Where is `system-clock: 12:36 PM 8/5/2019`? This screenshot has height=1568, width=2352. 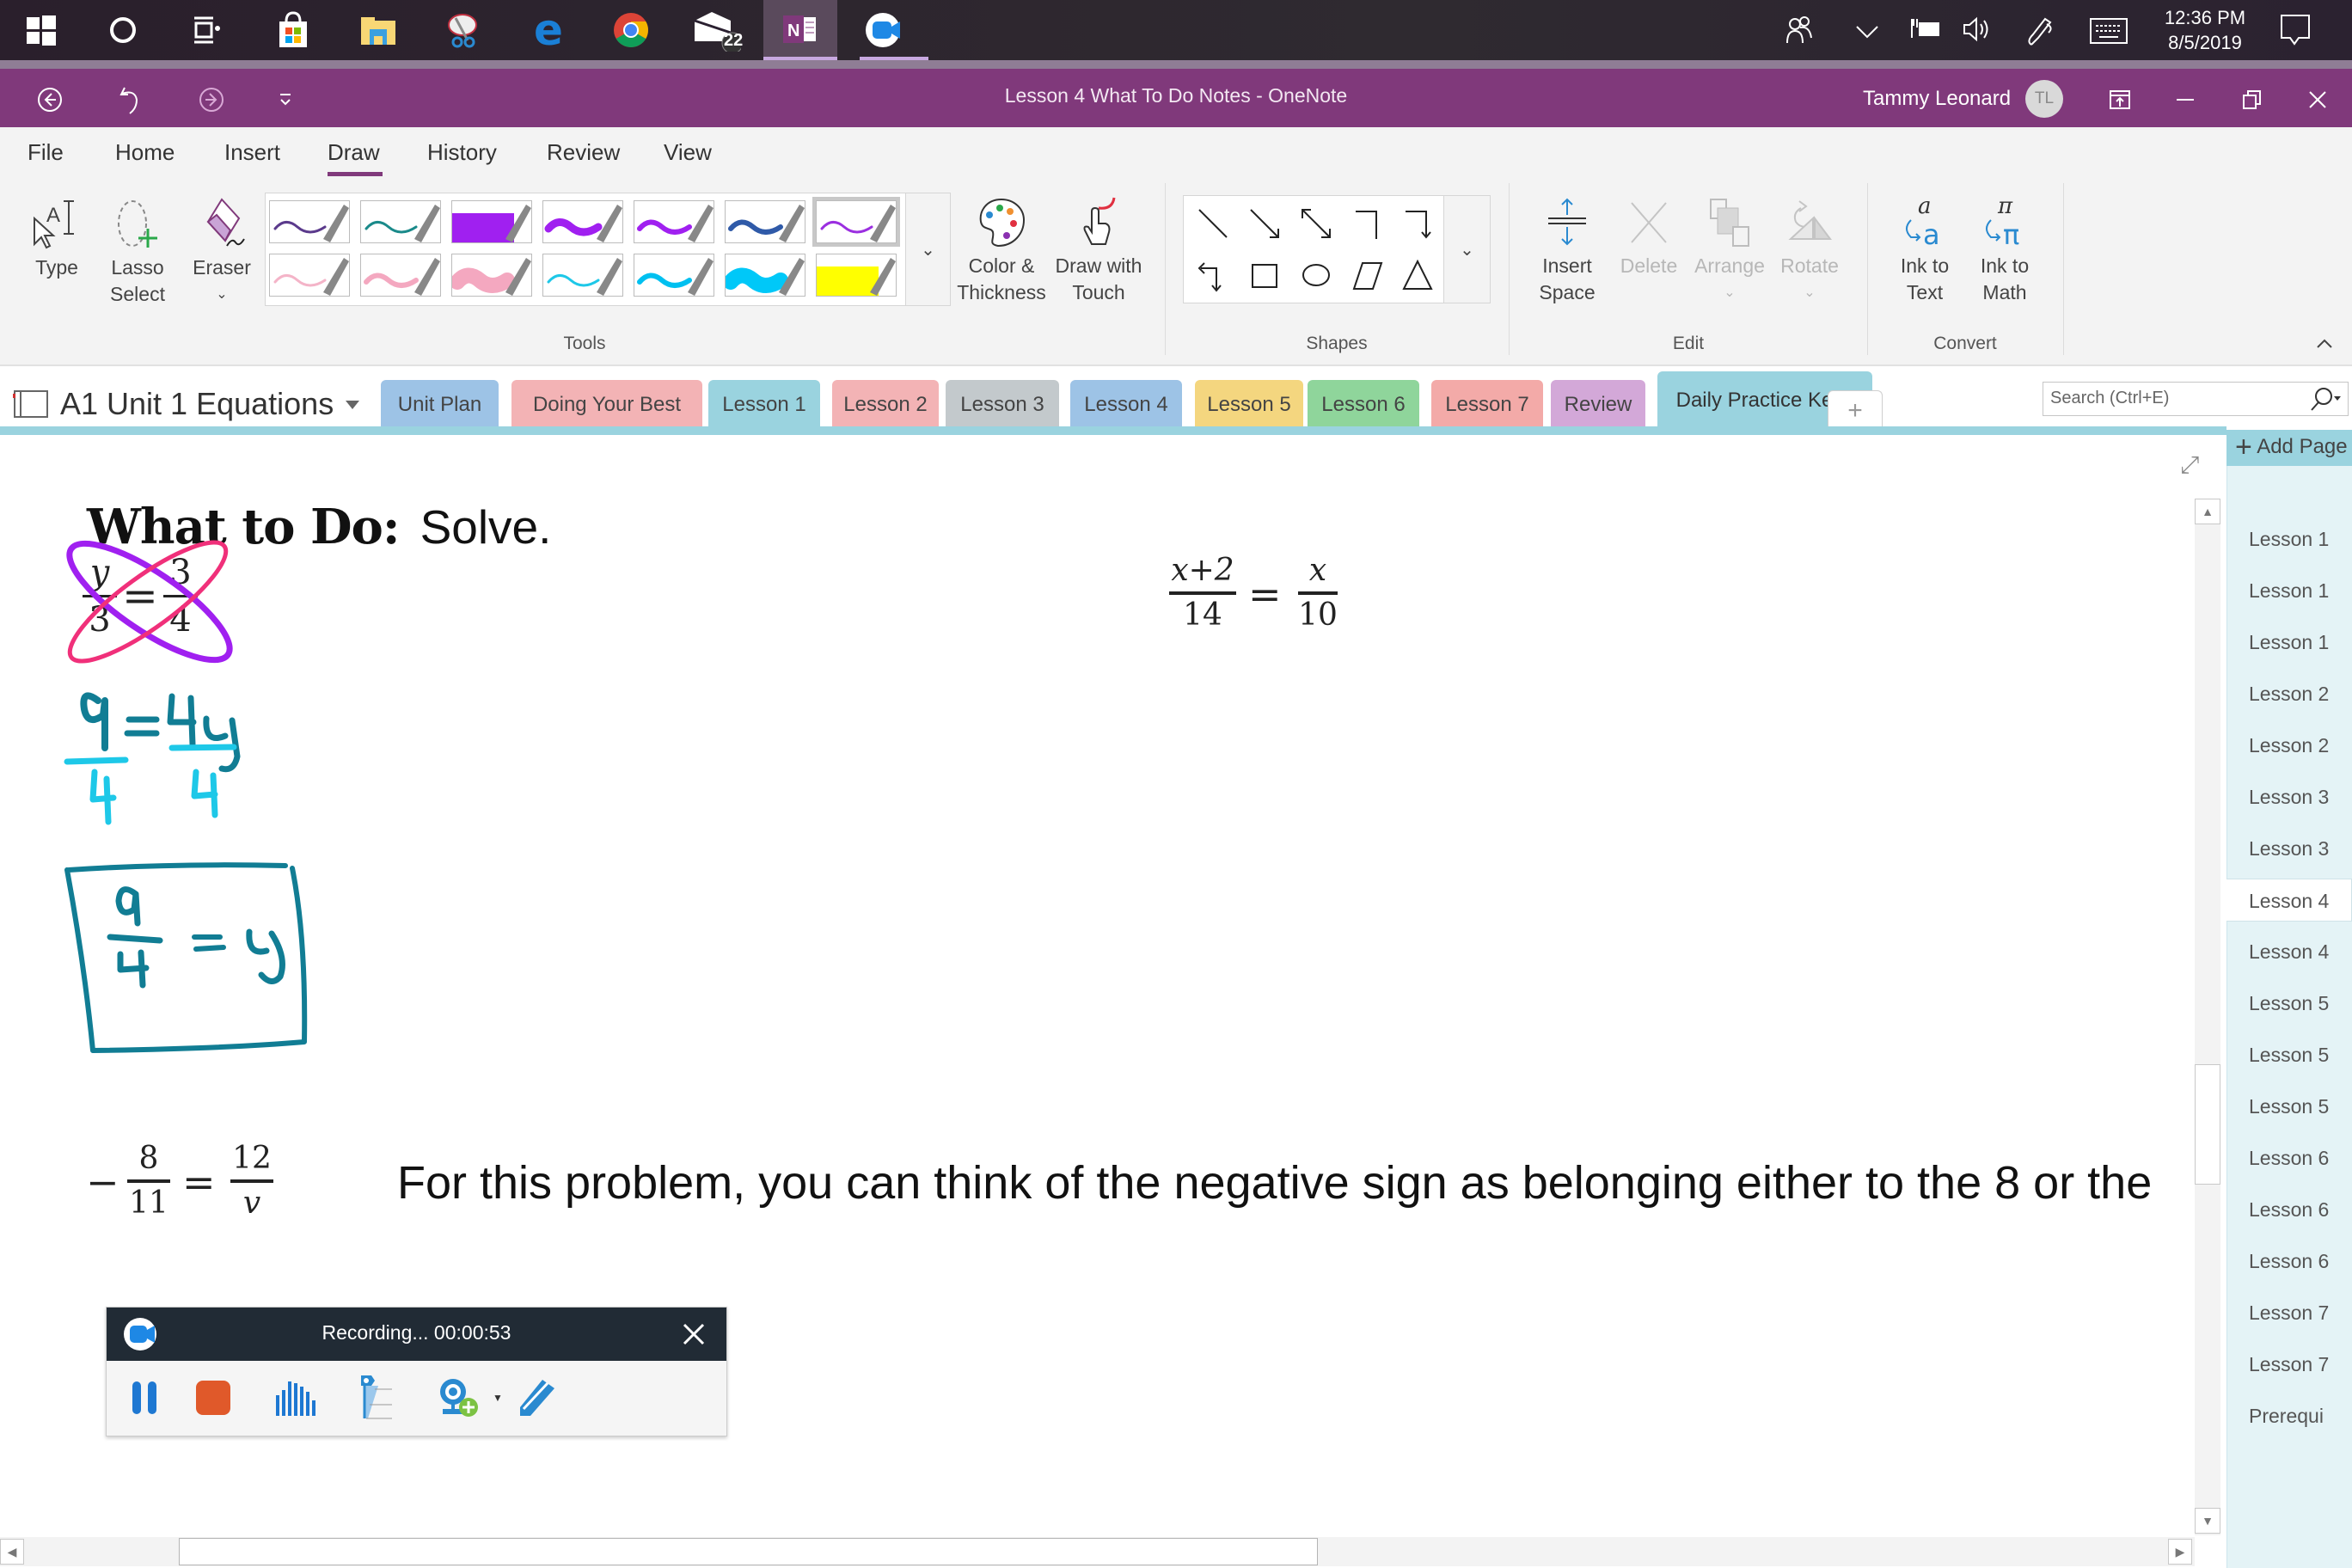
system-clock: 12:36 PM 8/5/2019 is located at coordinates (2205, 30).